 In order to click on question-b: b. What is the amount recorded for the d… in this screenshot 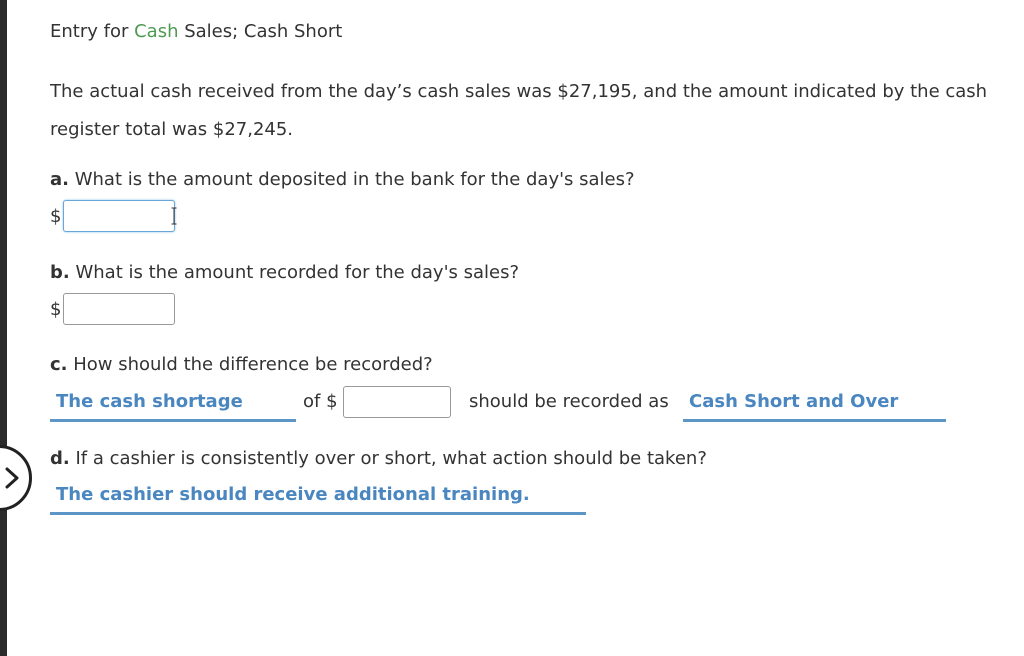, I will do `click(284, 272)`.